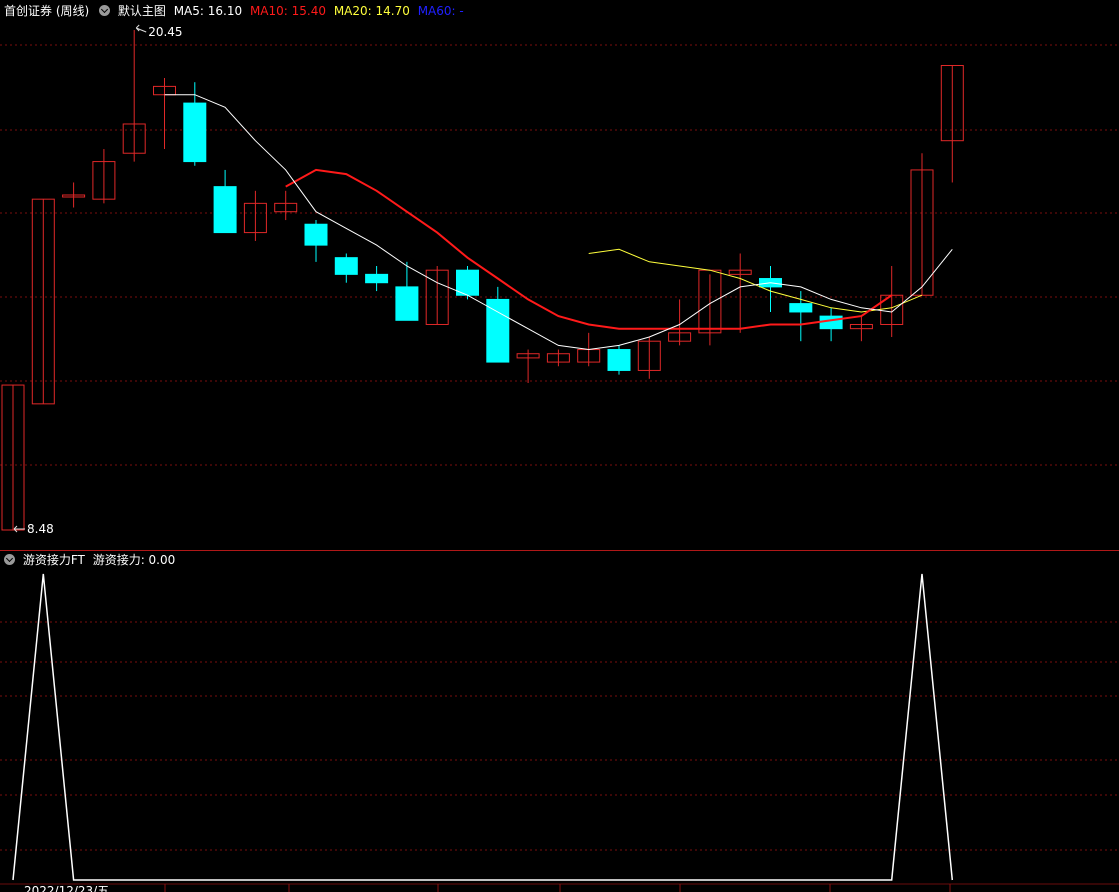 The image size is (1119, 892). Describe the element at coordinates (66, 888) in the screenshot. I see `date-label: 2022/12/23/五` at that location.